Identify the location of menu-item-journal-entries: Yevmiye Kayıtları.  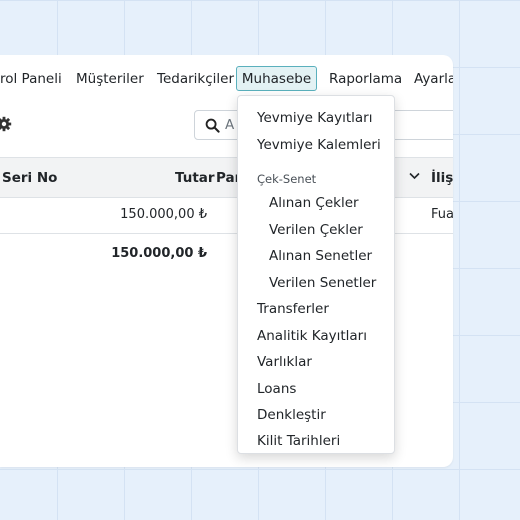
(314, 118).